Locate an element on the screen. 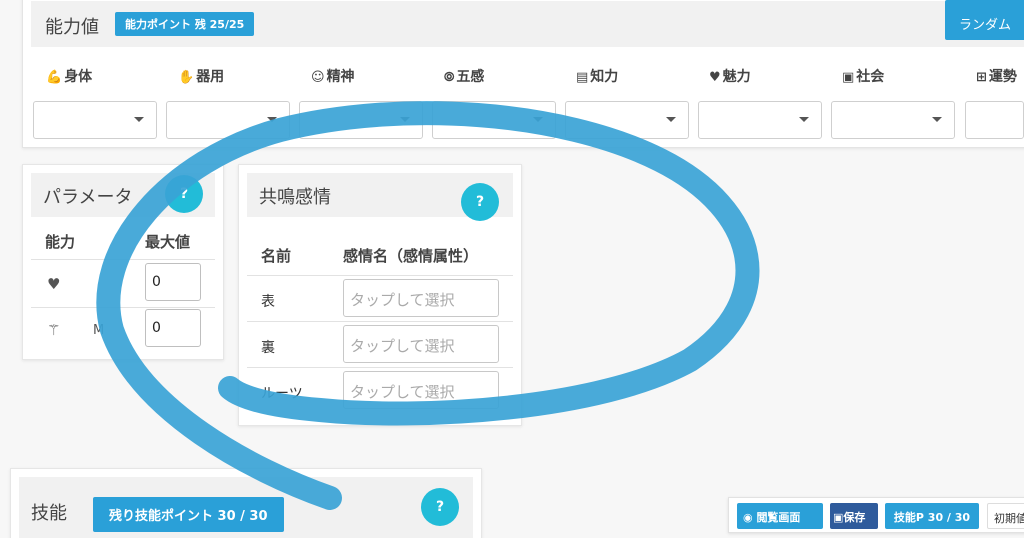 This screenshot has height=538, width=1024. resonance-col-name: 名前 is located at coordinates (276, 256).